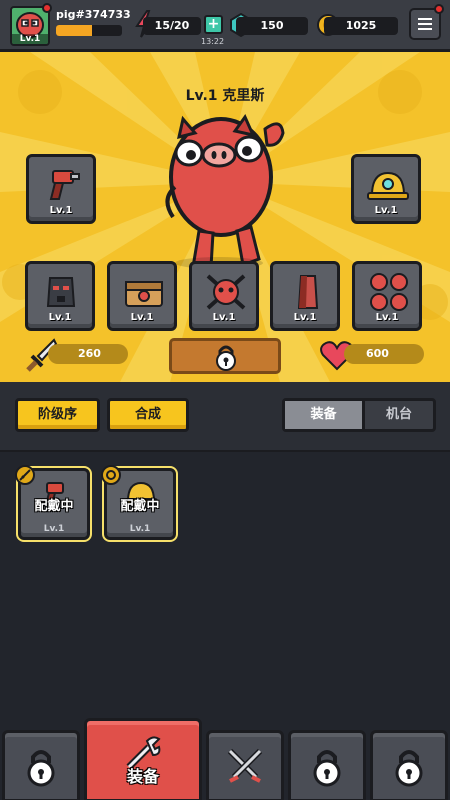 This screenshot has height=800, width=450. Describe the element at coordinates (30, 39) in the screenshot. I see `player-level: Lv.1` at that location.